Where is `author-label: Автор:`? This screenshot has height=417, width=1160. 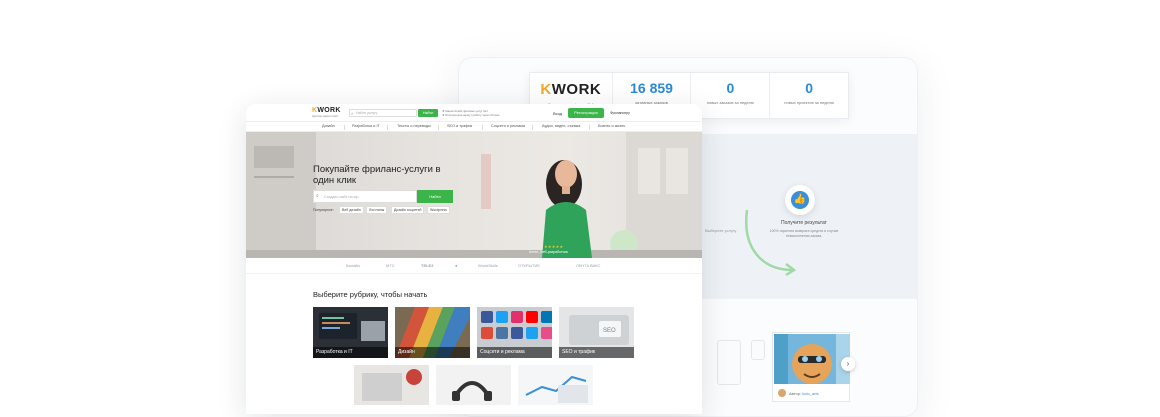
author-label: Автор: is located at coordinates (795, 393).